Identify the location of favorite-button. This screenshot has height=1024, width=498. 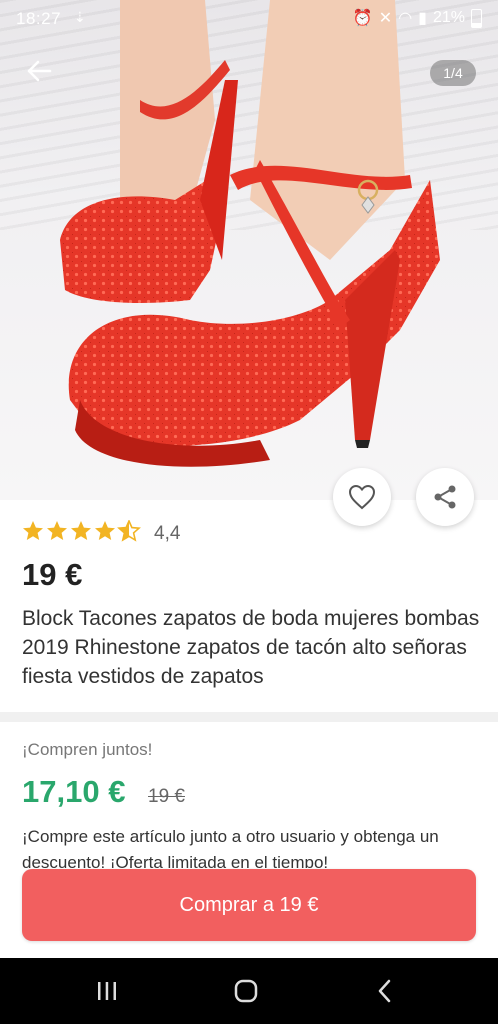
(362, 497).